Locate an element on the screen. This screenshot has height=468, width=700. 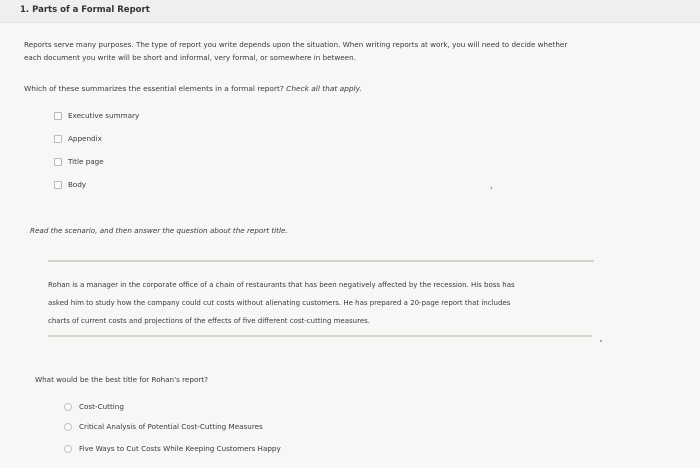
radio-option-cost-cutting: Cost-Cutting is located at coordinates (94, 406).